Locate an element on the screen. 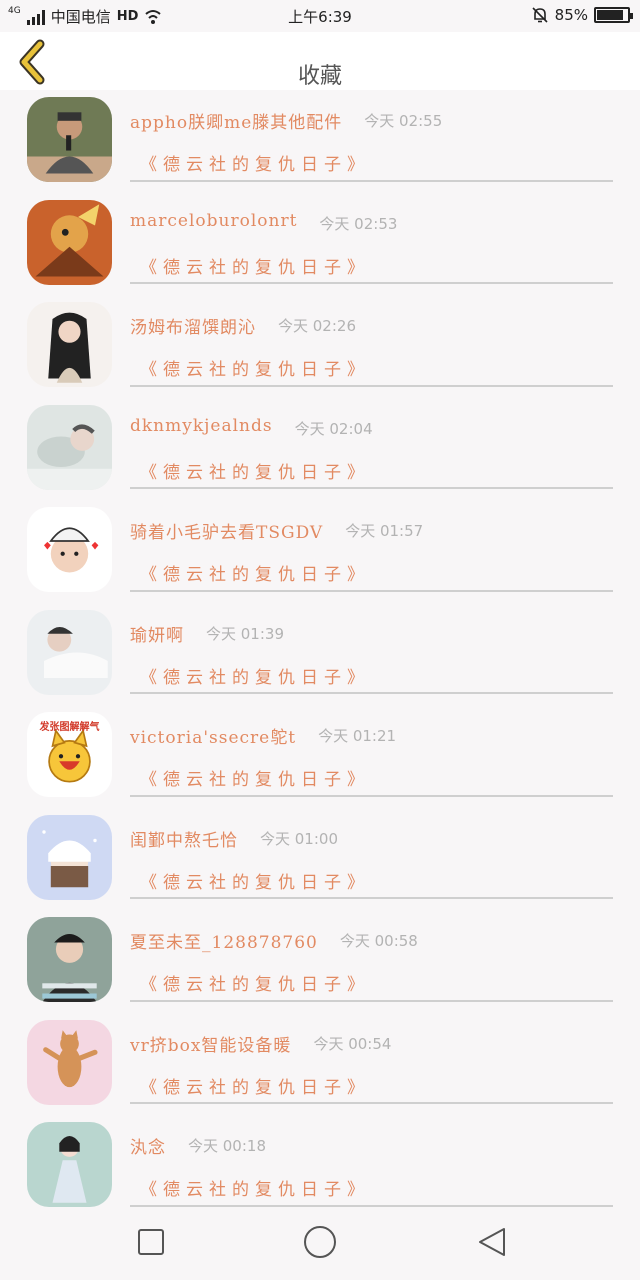  username: 瑜妍啊 is located at coordinates (157, 633).